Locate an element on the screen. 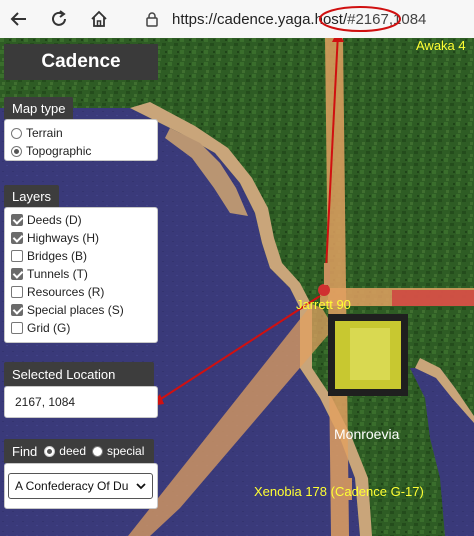  layer-grid: Grid (G) is located at coordinates (81, 328).